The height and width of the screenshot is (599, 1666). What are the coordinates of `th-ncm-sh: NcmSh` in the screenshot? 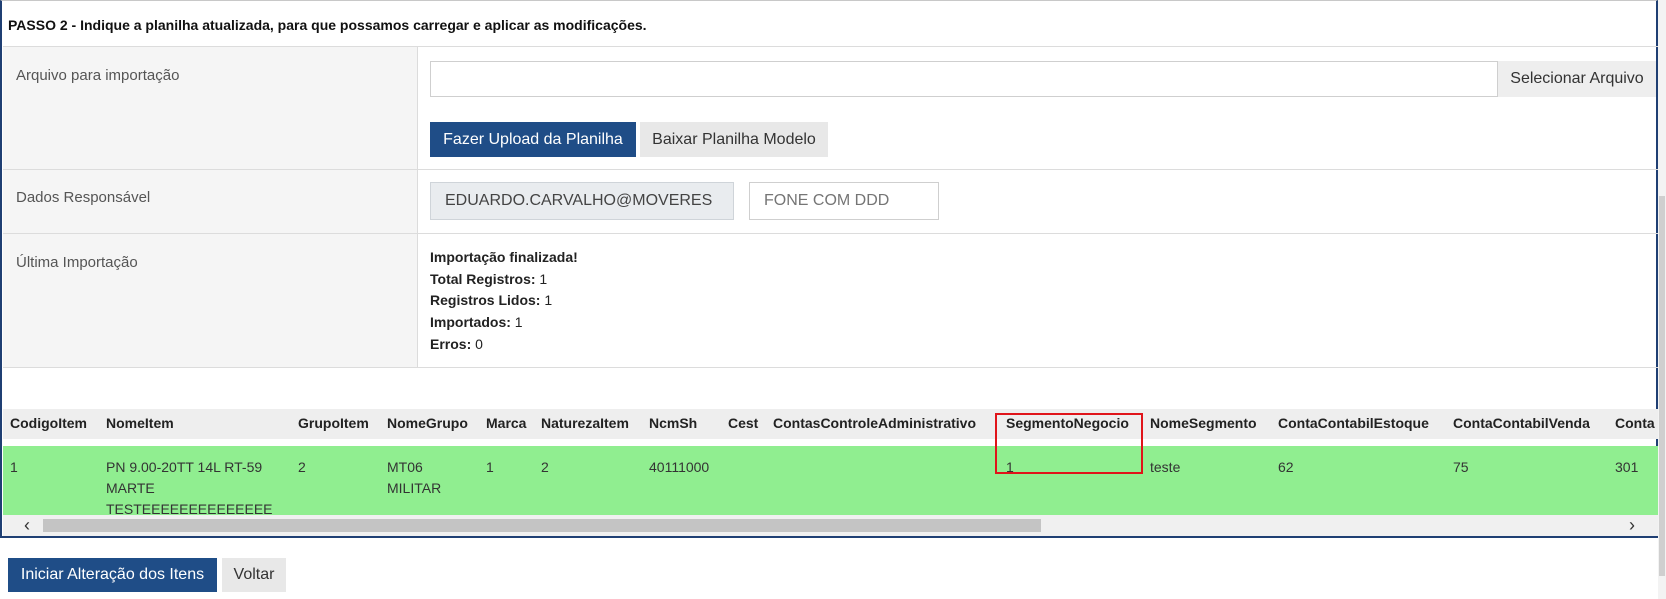 It's located at (673, 423).